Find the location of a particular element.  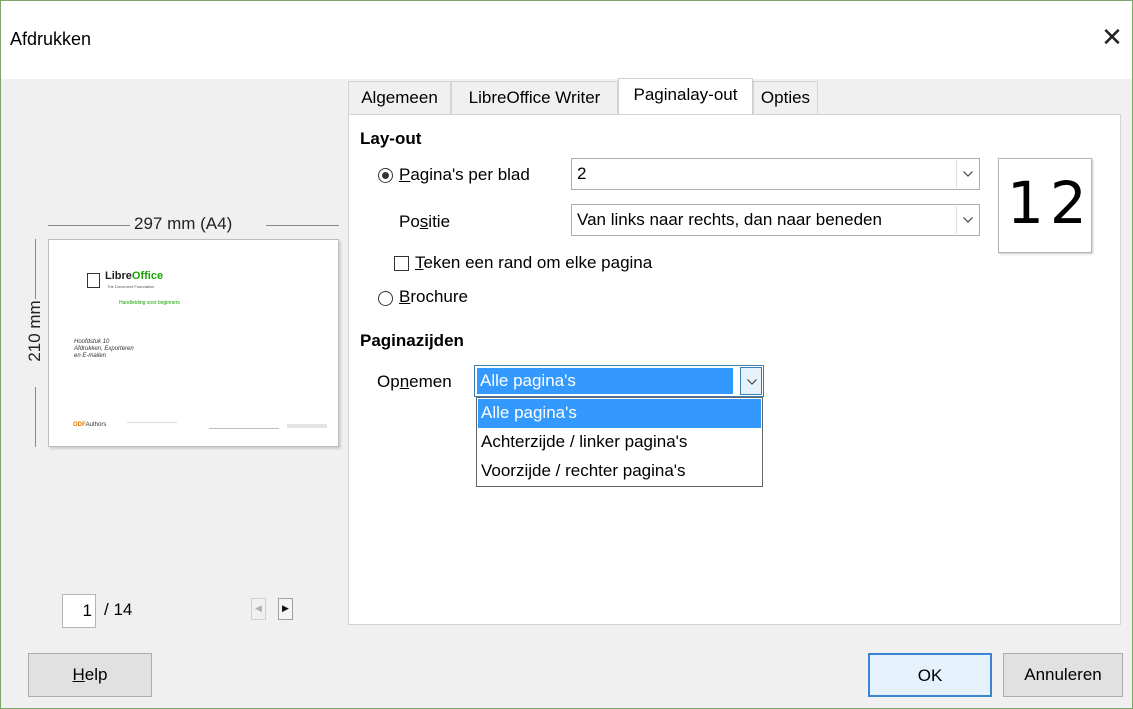

tab-paginalay-out: Paginalay-out is located at coordinates (685, 96).